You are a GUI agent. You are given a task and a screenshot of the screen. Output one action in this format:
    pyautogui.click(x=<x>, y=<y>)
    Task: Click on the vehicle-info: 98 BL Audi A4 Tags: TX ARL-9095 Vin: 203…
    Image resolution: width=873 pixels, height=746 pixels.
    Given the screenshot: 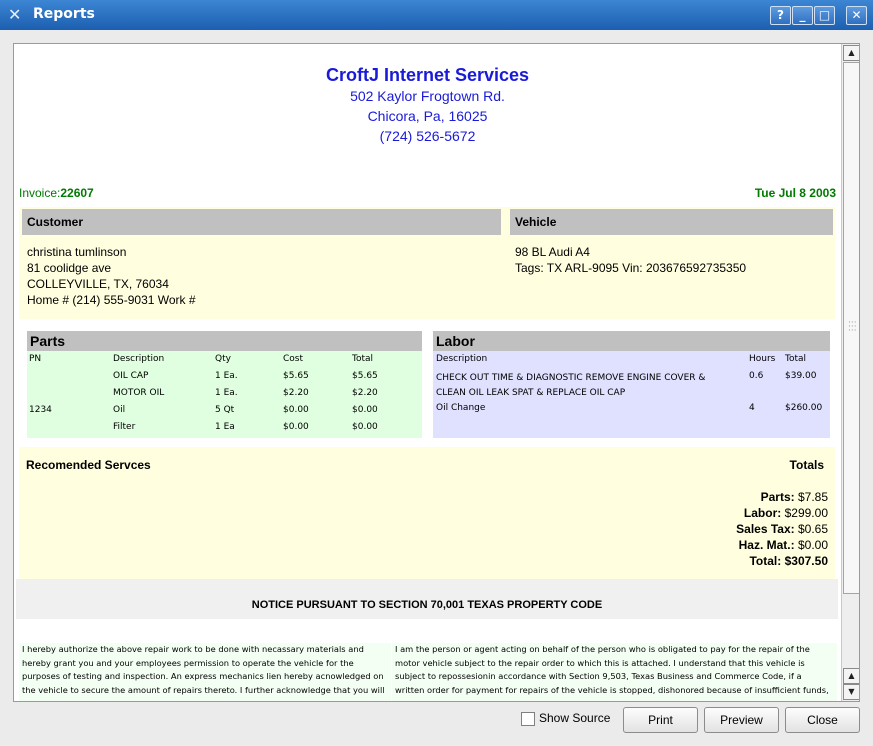 What is the action you would take?
    pyautogui.click(x=631, y=260)
    